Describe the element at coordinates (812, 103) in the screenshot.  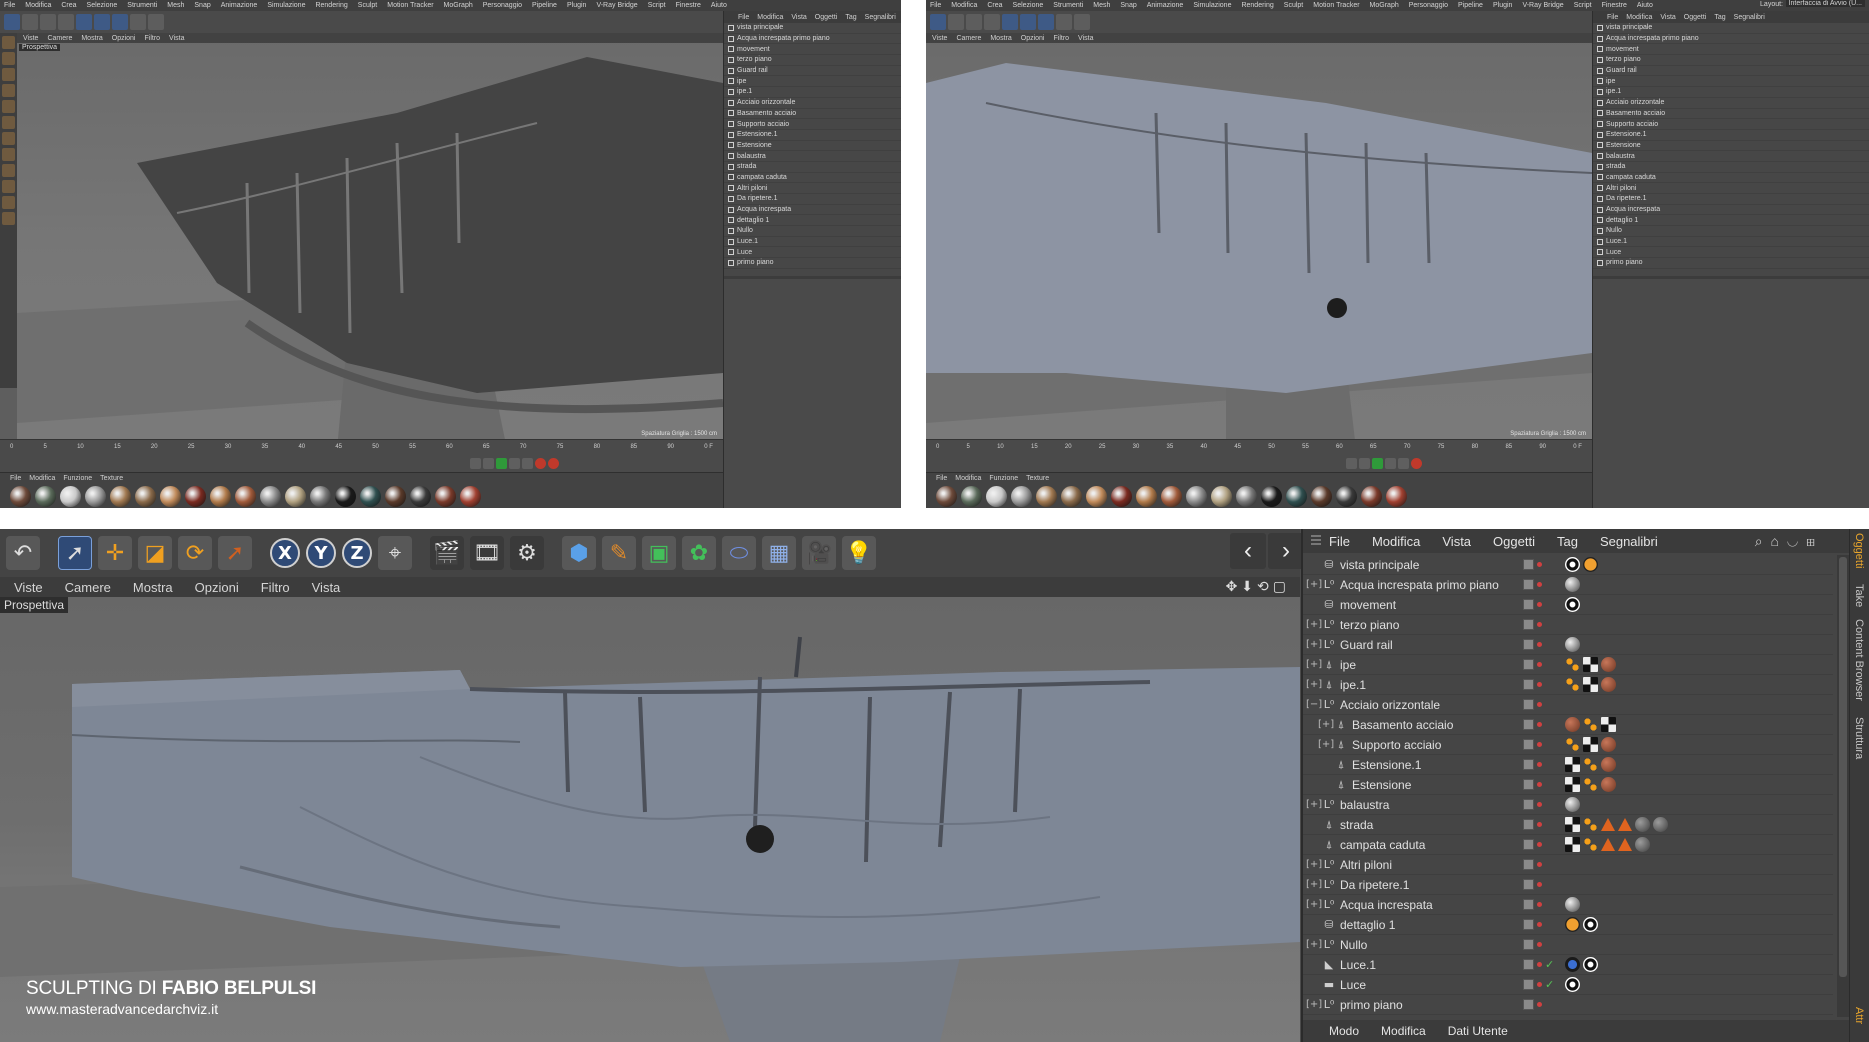
I see `object-row: Acciaio orizzontale` at that location.